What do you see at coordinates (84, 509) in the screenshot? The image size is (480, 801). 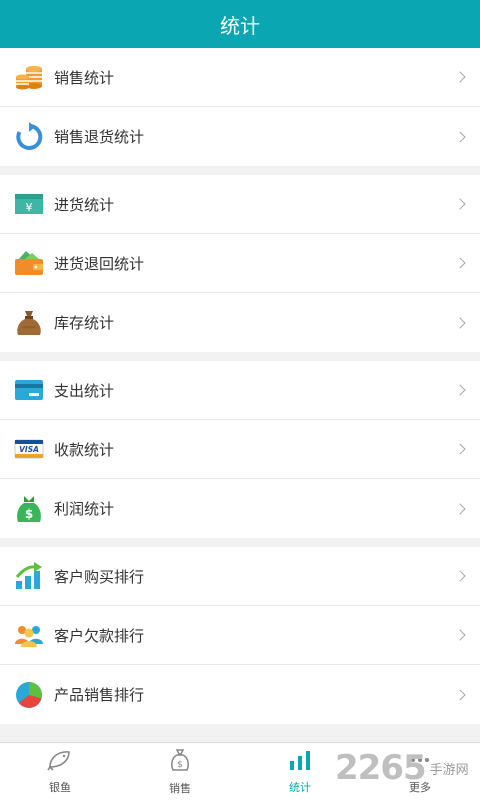 I see `menu-item-label: 利润统计` at bounding box center [84, 509].